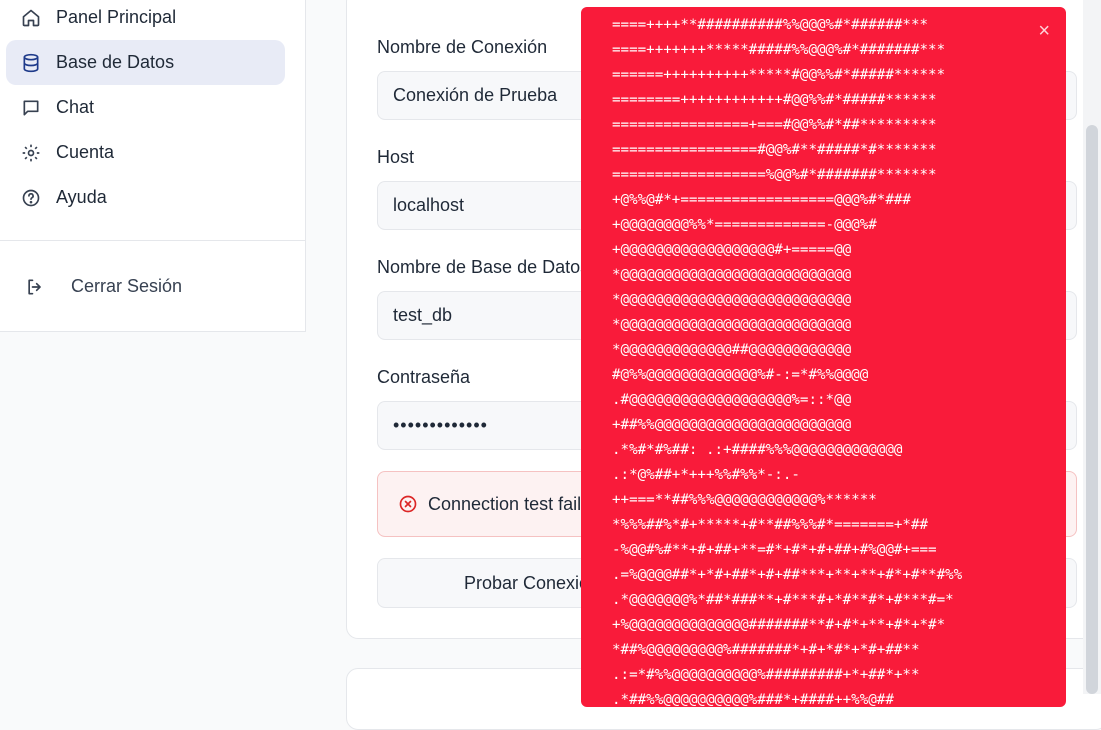  I want to click on sidebar-item-label: Cuenta, so click(85, 152).